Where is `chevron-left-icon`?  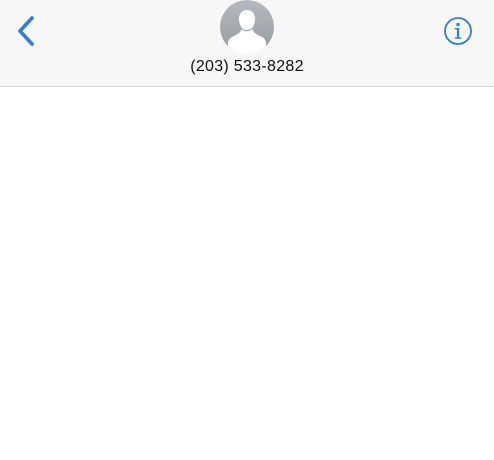 chevron-left-icon is located at coordinates (26, 31).